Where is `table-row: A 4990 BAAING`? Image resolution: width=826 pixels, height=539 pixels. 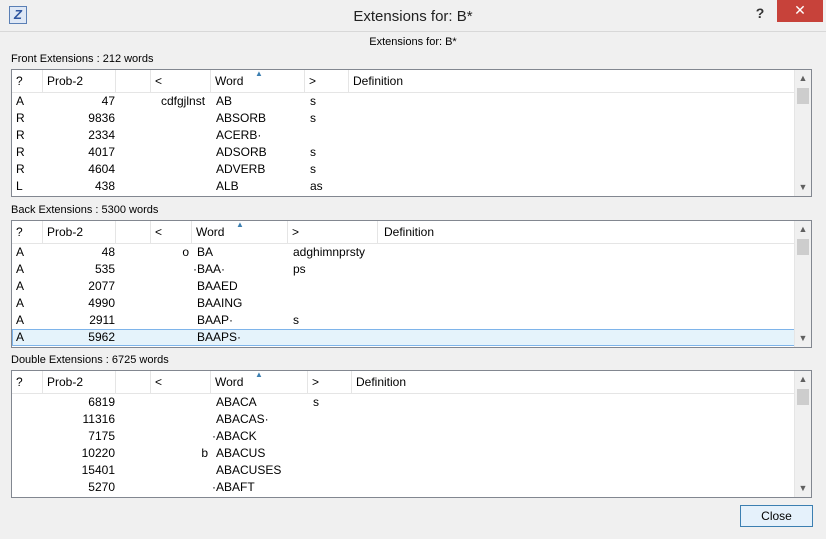 table-row: A 4990 BAAING is located at coordinates (411, 303).